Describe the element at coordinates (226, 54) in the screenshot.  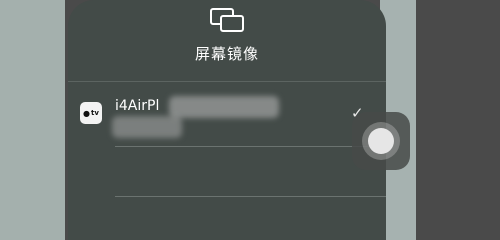
I see `page-title: 屏幕镜像` at that location.